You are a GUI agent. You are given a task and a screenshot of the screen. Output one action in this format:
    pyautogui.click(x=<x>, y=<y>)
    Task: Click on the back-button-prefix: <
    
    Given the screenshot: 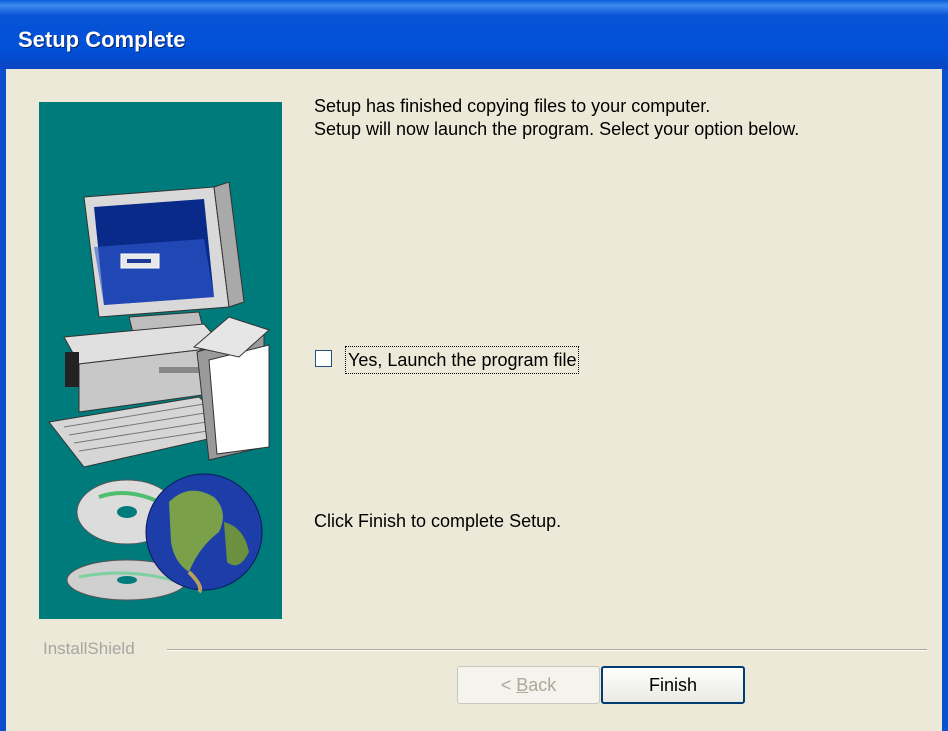 What is the action you would take?
    pyautogui.click(x=508, y=684)
    